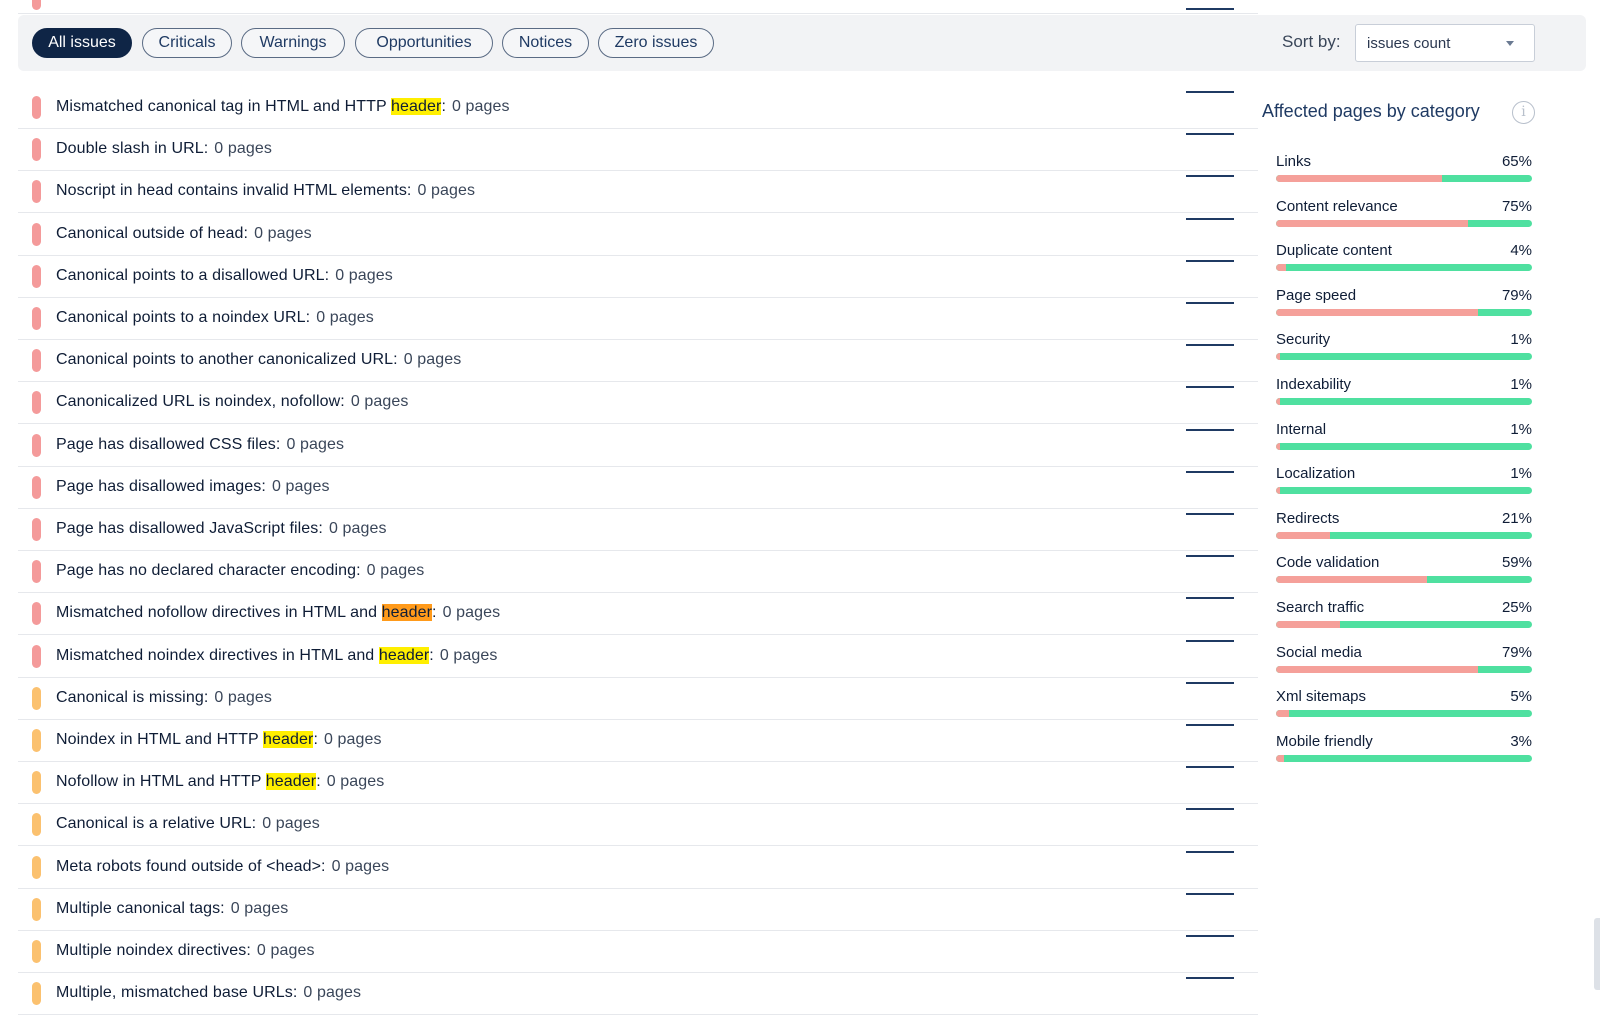 The height and width of the screenshot is (1031, 1600). What do you see at coordinates (1404, 175) in the screenshot?
I see `category-links: Links 65%` at bounding box center [1404, 175].